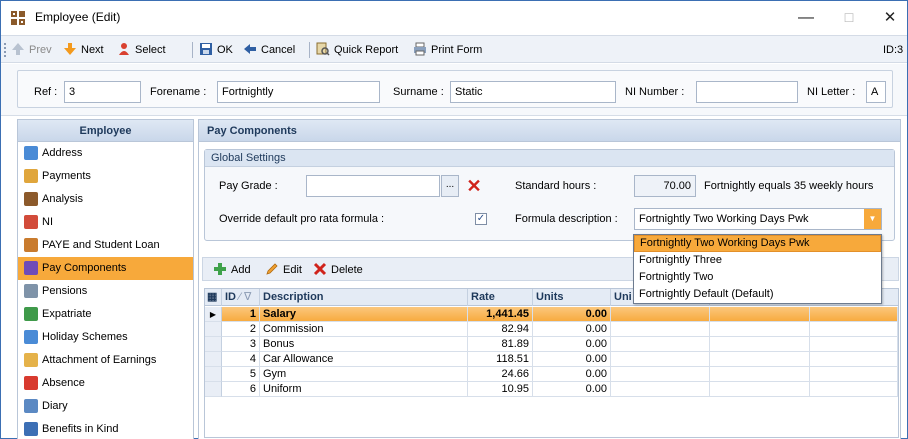  What do you see at coordinates (105, 406) in the screenshot?
I see `sidebar-item-diary: Diary` at bounding box center [105, 406].